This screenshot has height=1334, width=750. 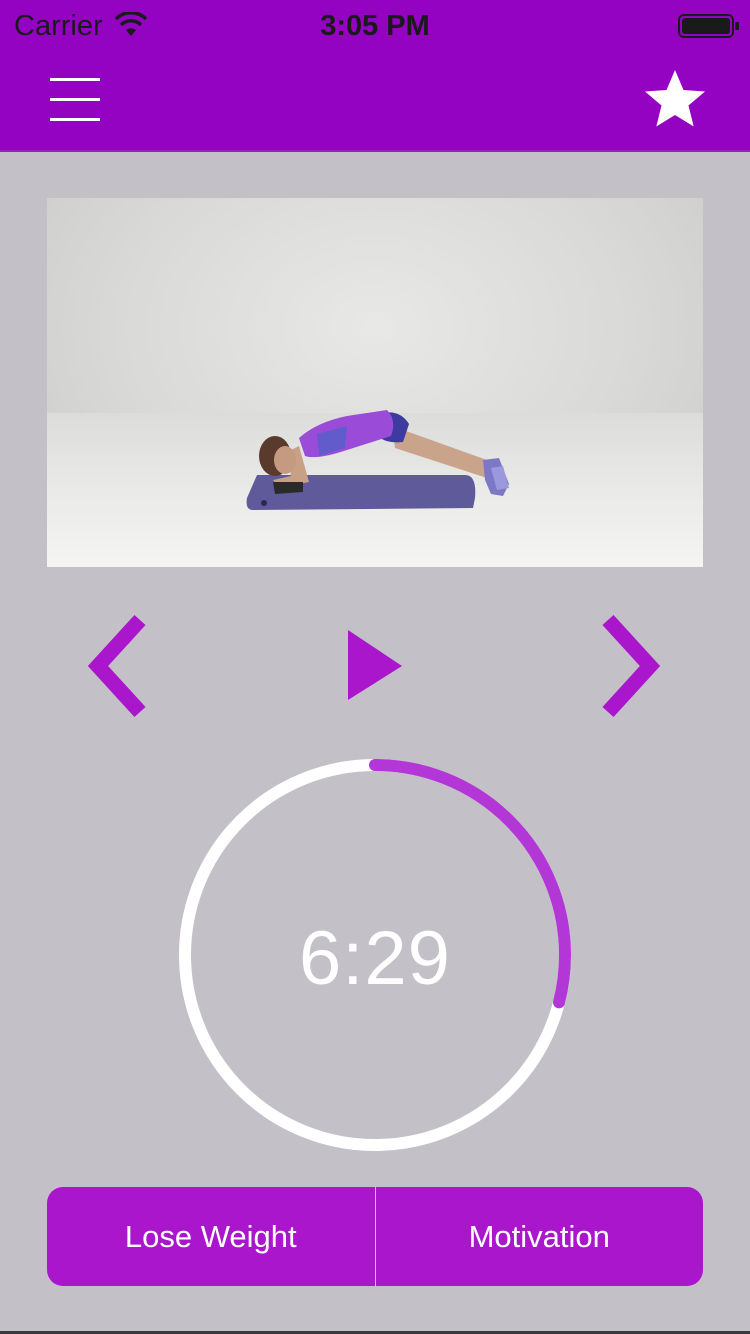 What do you see at coordinates (540, 1236) in the screenshot?
I see `motivation-button: Motivation` at bounding box center [540, 1236].